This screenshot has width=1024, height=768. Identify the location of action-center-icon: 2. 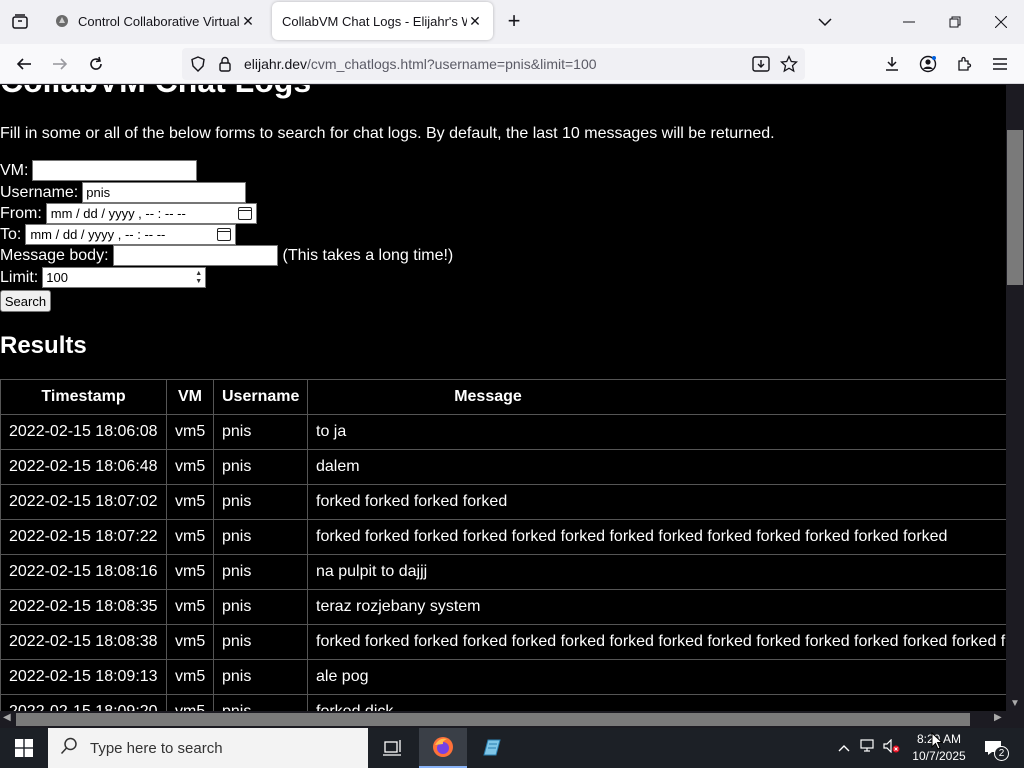
(993, 748).